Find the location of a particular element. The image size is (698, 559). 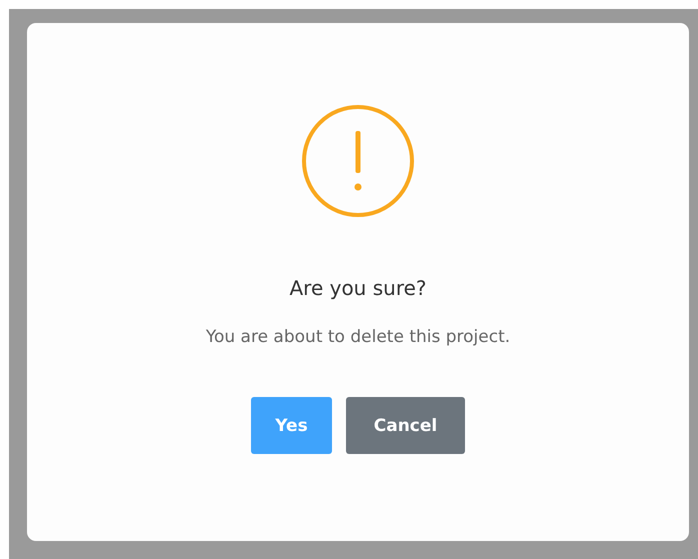

cancel-button: Cancel is located at coordinates (405, 425).